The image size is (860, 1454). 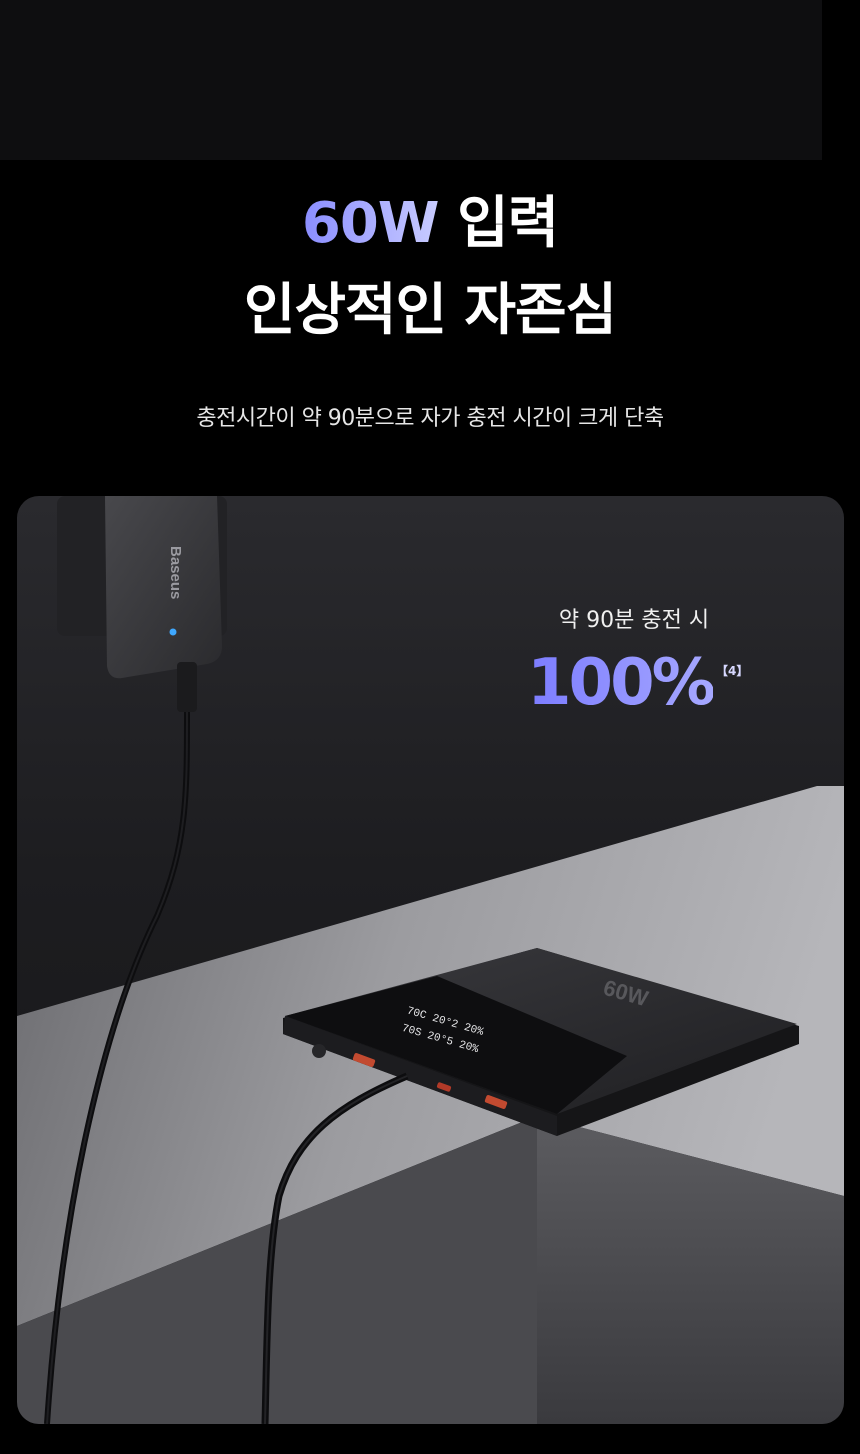 What do you see at coordinates (175, 572) in the screenshot?
I see `charger-brand: Baseus` at bounding box center [175, 572].